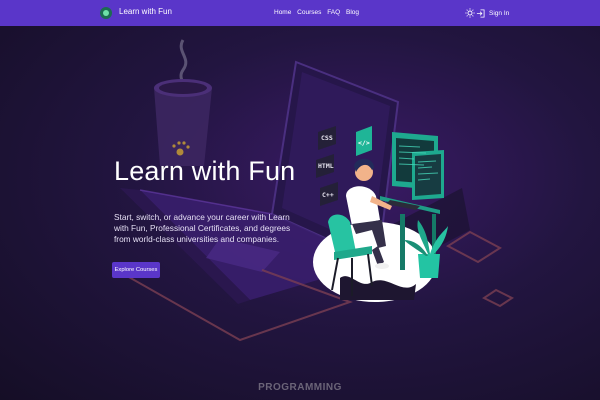  Describe the element at coordinates (282, 12) in the screenshot. I see `nav-link-home: Home` at that location.